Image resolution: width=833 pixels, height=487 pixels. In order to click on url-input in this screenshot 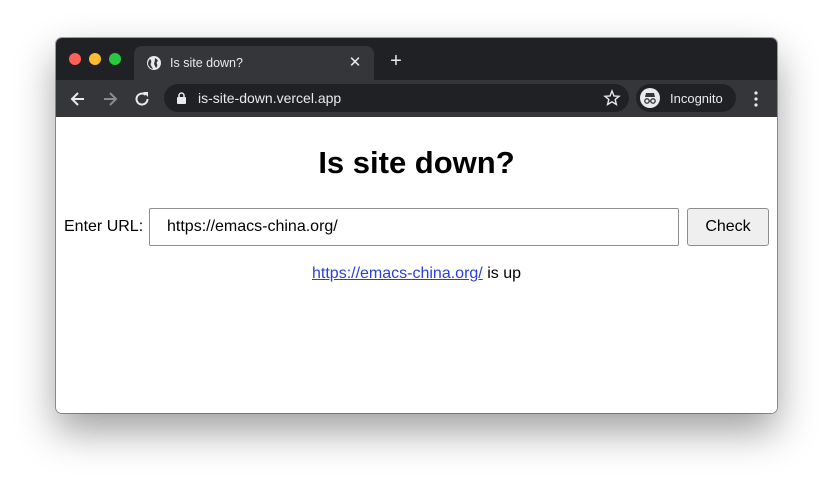, I will do `click(414, 227)`.